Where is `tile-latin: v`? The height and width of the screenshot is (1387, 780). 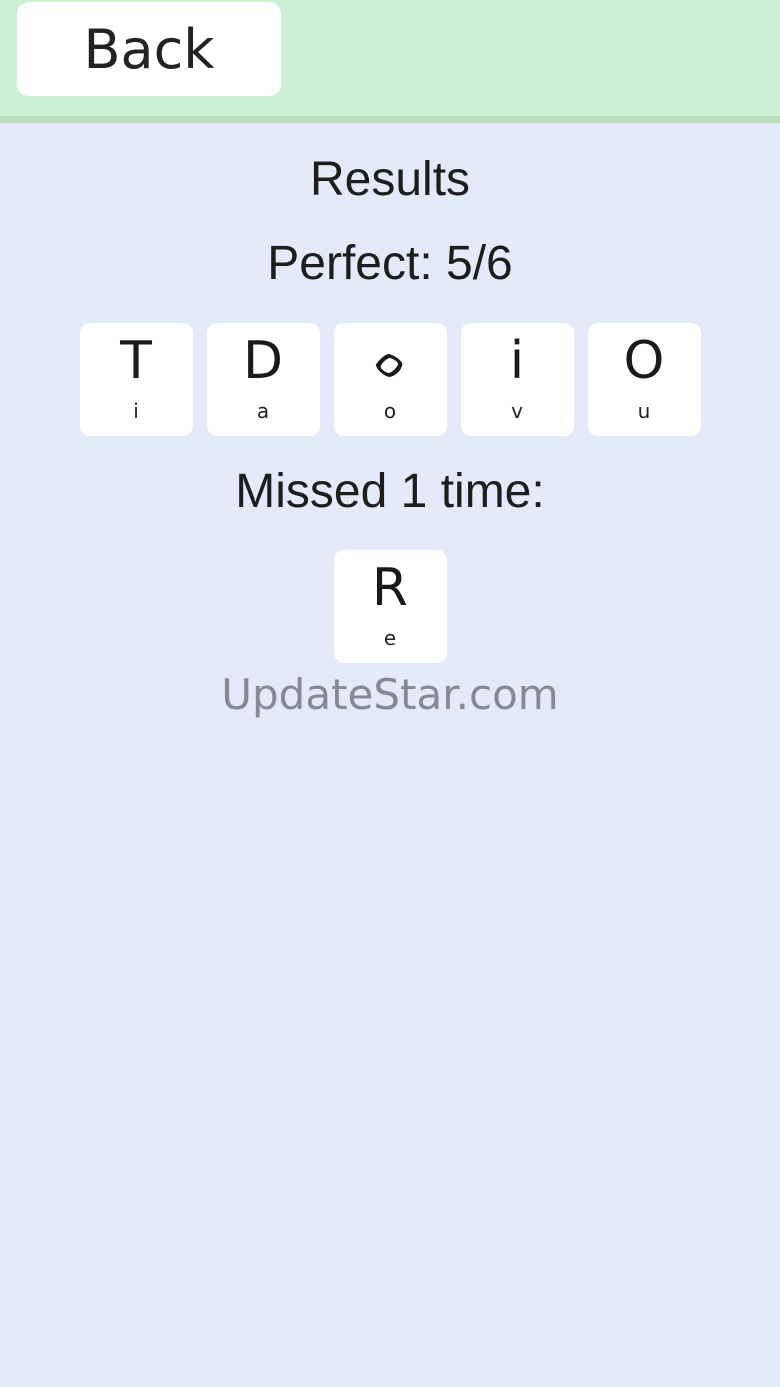 tile-latin: v is located at coordinates (517, 411).